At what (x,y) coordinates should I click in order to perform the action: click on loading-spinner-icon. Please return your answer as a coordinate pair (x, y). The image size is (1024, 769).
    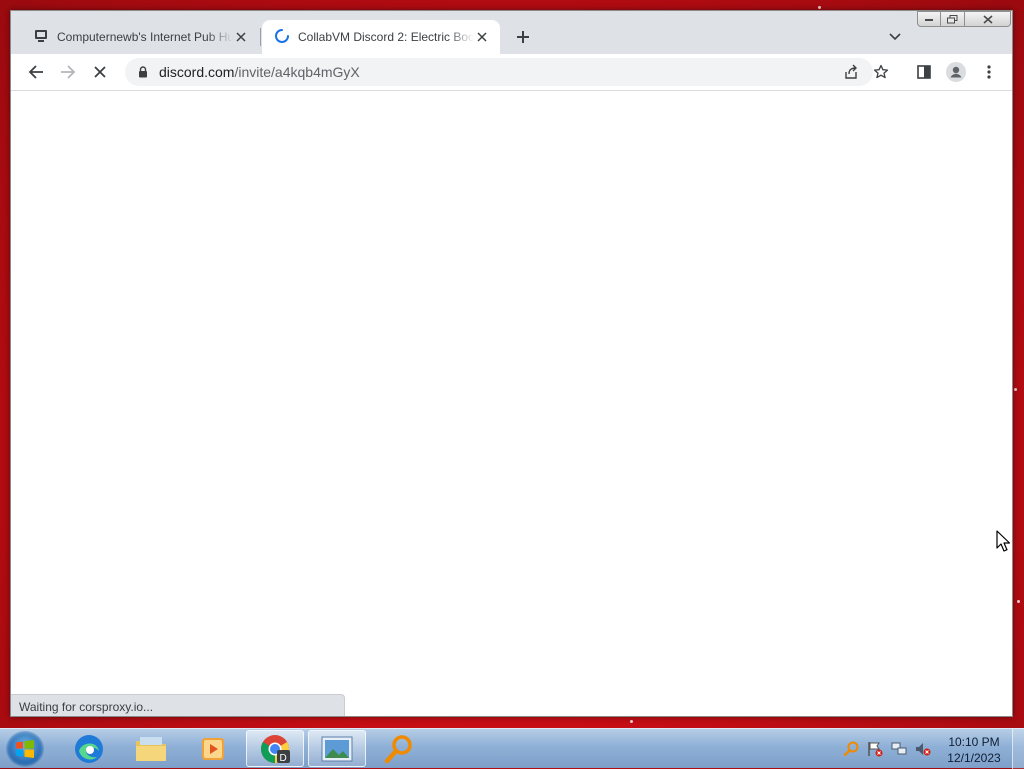
    Looking at the image, I should click on (282, 37).